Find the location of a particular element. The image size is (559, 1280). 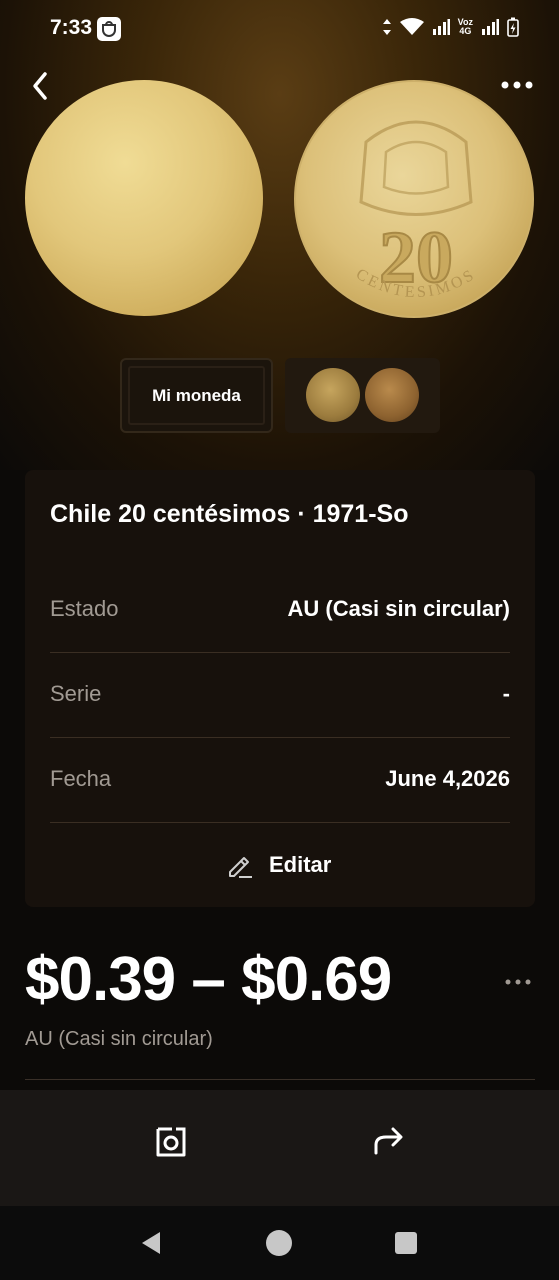

more-horizontal-icon is located at coordinates (518, 982).